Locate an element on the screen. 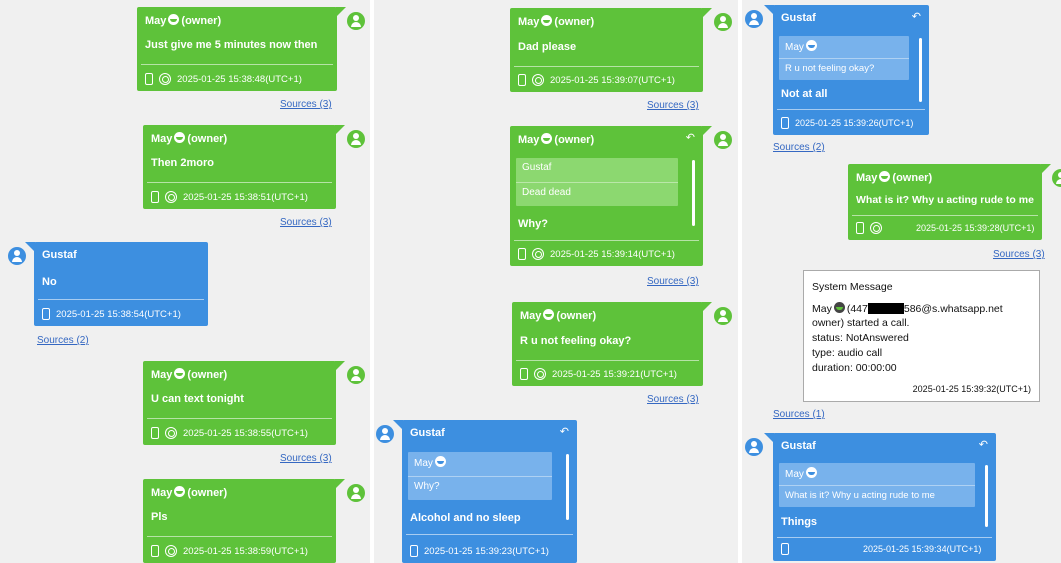  quoted-text: Dead dead is located at coordinates (597, 194).